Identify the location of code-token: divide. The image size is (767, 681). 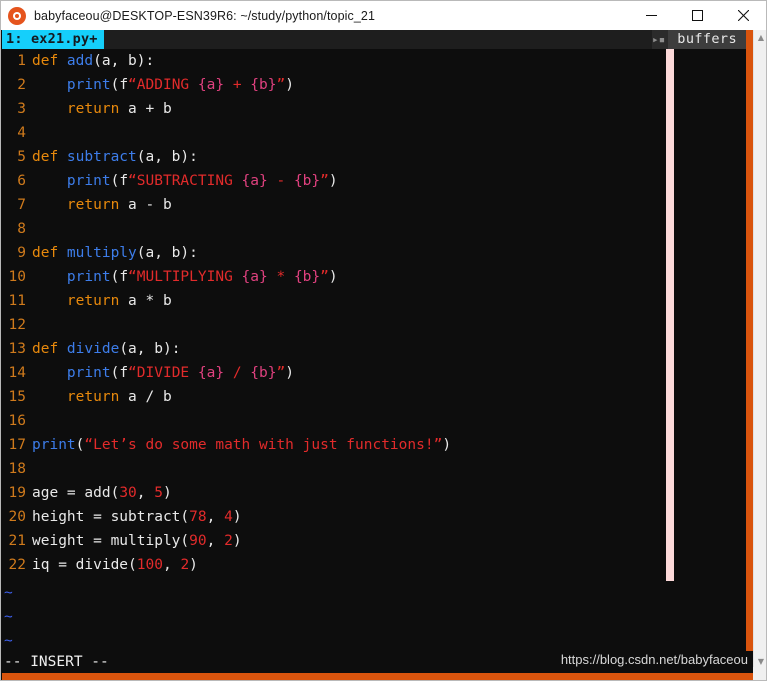
(93, 349).